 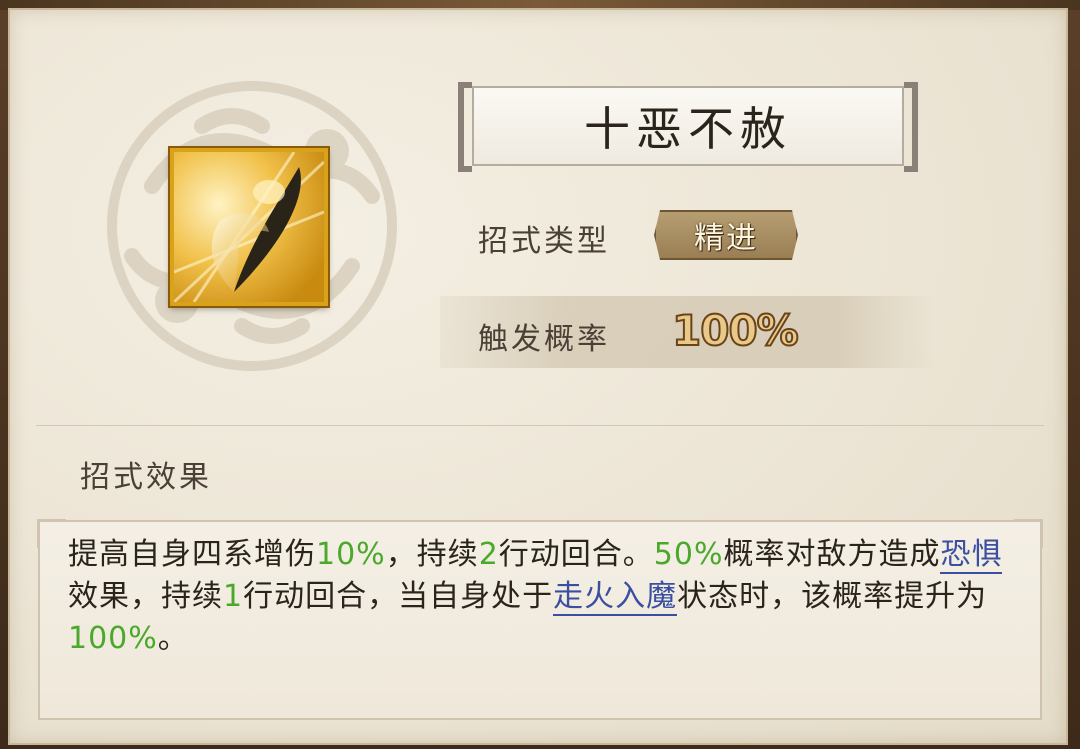 I want to click on desc-text: 提高自身四系增伤, so click(x=192, y=554).